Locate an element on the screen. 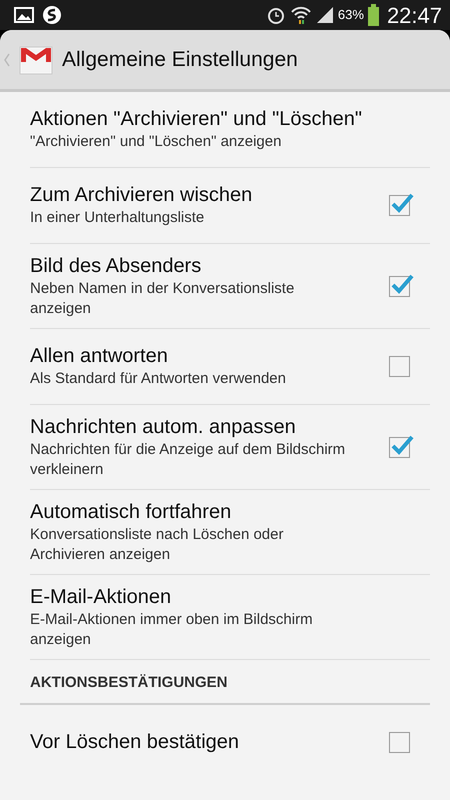 The image size is (450, 800). gallery-icon is located at coordinates (24, 15).